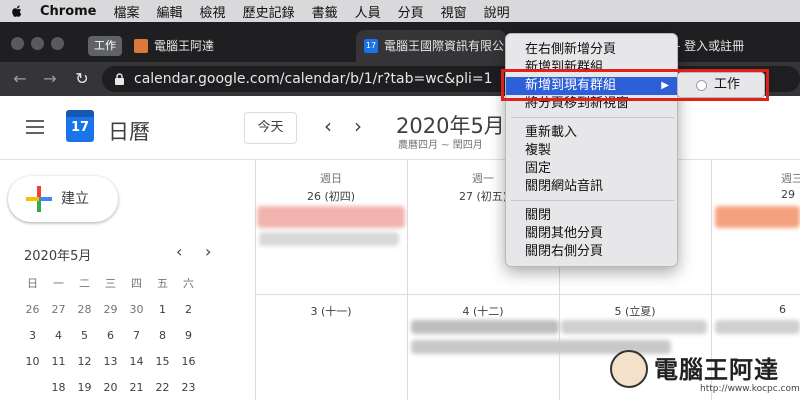 Image resolution: width=800 pixels, height=400 pixels. Describe the element at coordinates (325, 11) in the screenshot. I see `menu-bookmarks: 書籤` at that location.